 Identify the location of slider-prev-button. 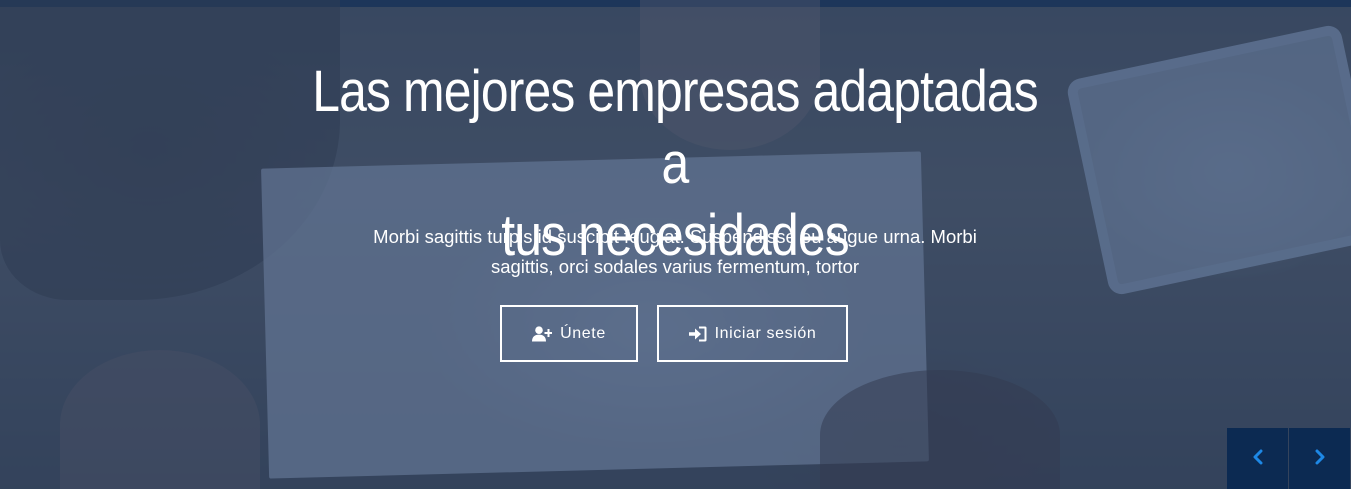
(1257, 458).